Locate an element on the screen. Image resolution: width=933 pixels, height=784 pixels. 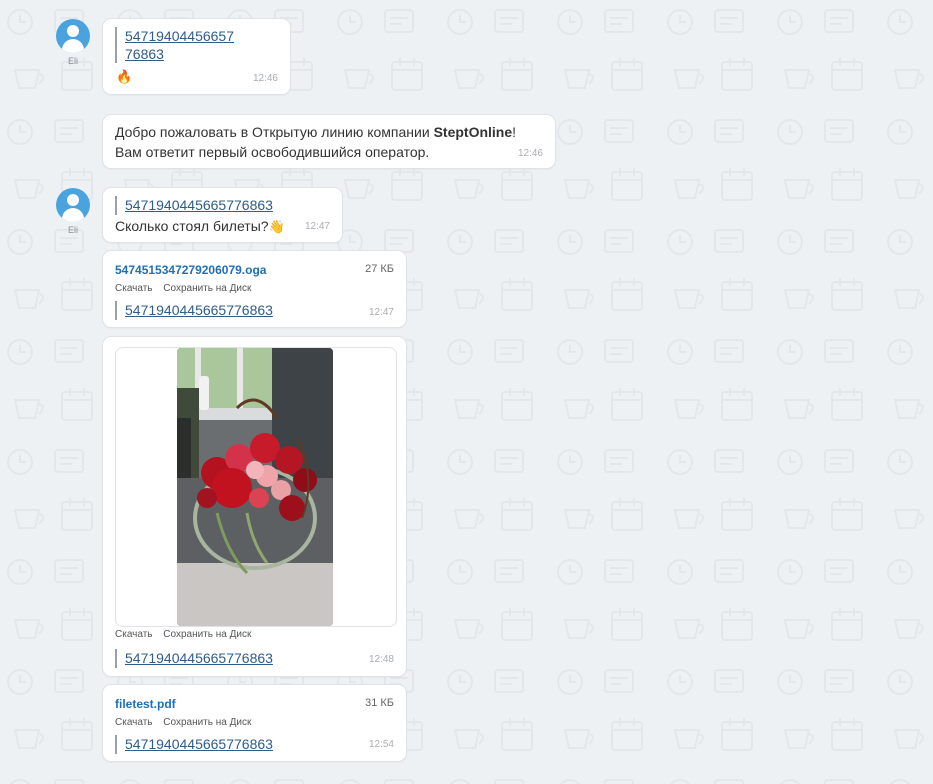
fire-icon: 🔥 is located at coordinates (124, 76).